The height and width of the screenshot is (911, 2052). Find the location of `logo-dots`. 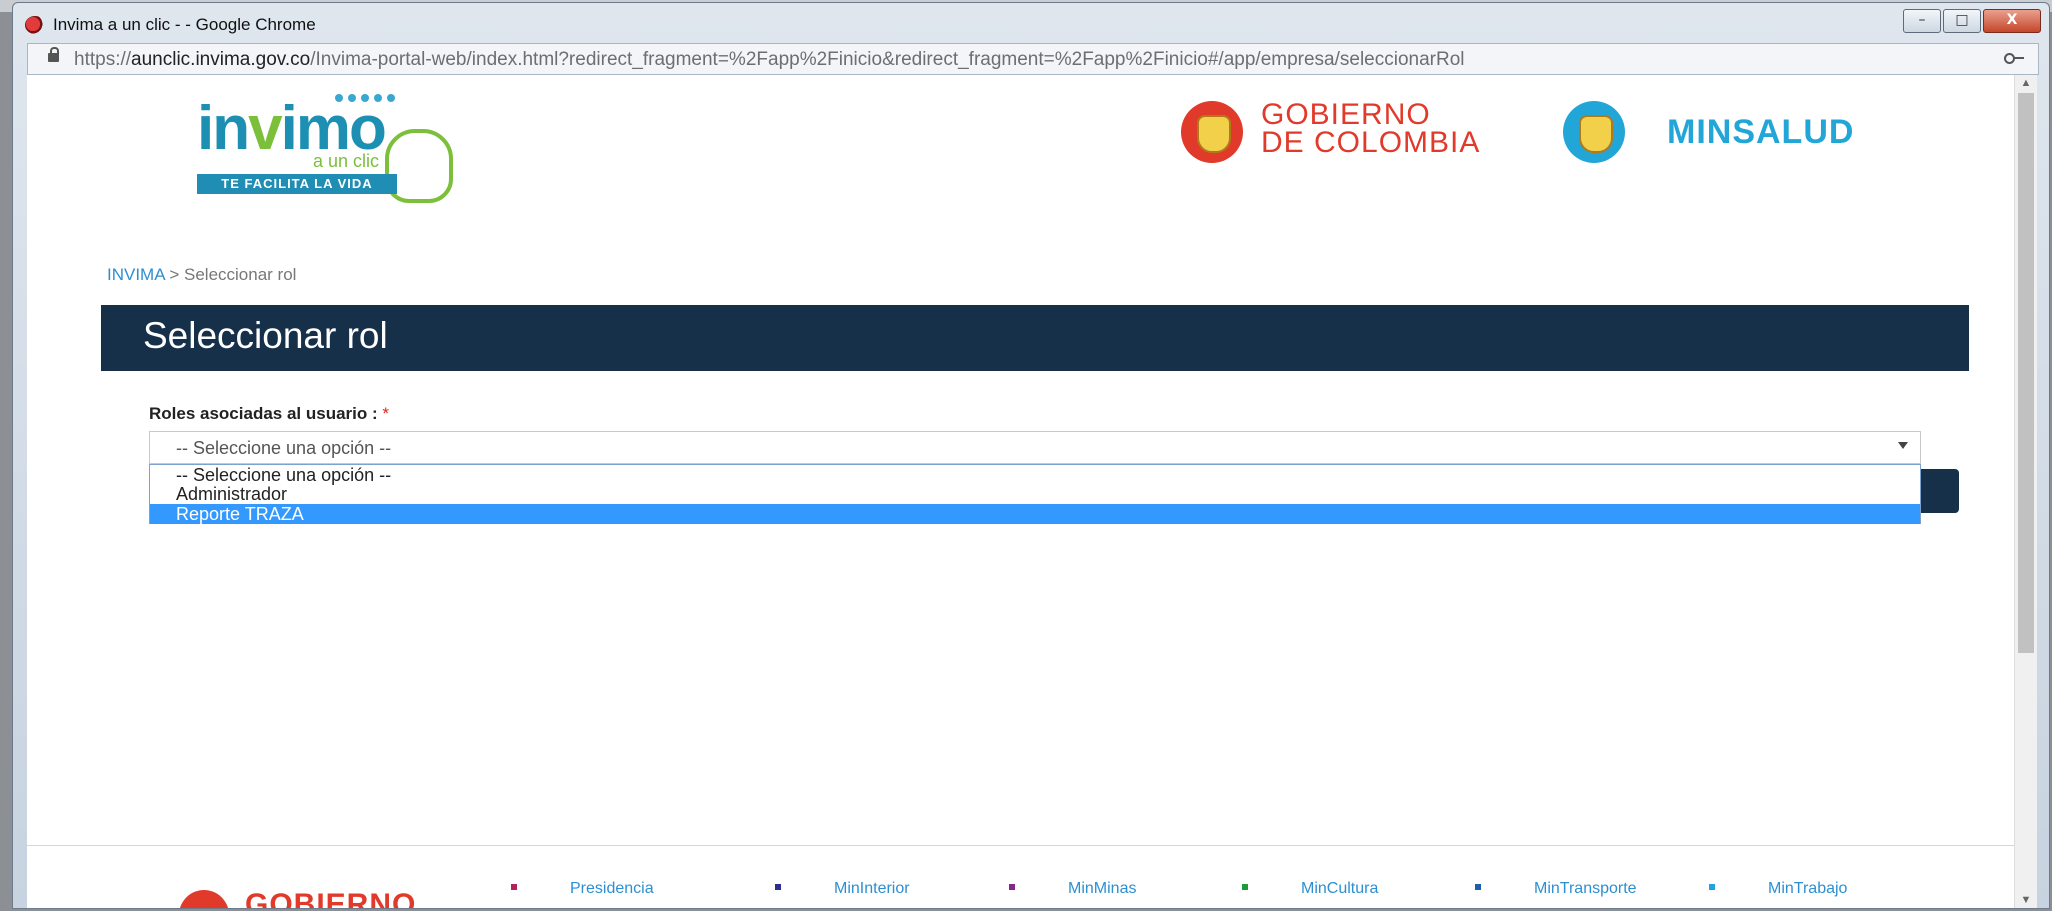

logo-dots is located at coordinates (375, 95).